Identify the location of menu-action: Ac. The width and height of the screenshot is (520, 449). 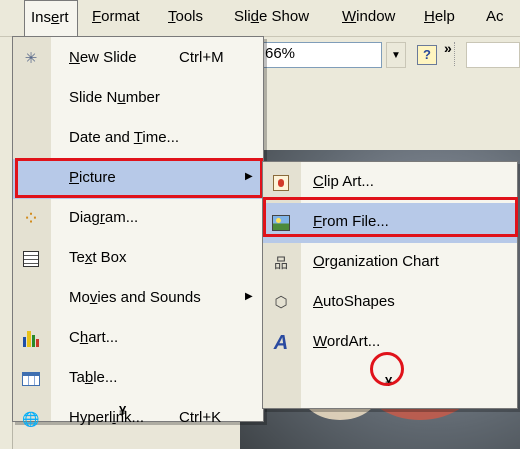
(495, 16).